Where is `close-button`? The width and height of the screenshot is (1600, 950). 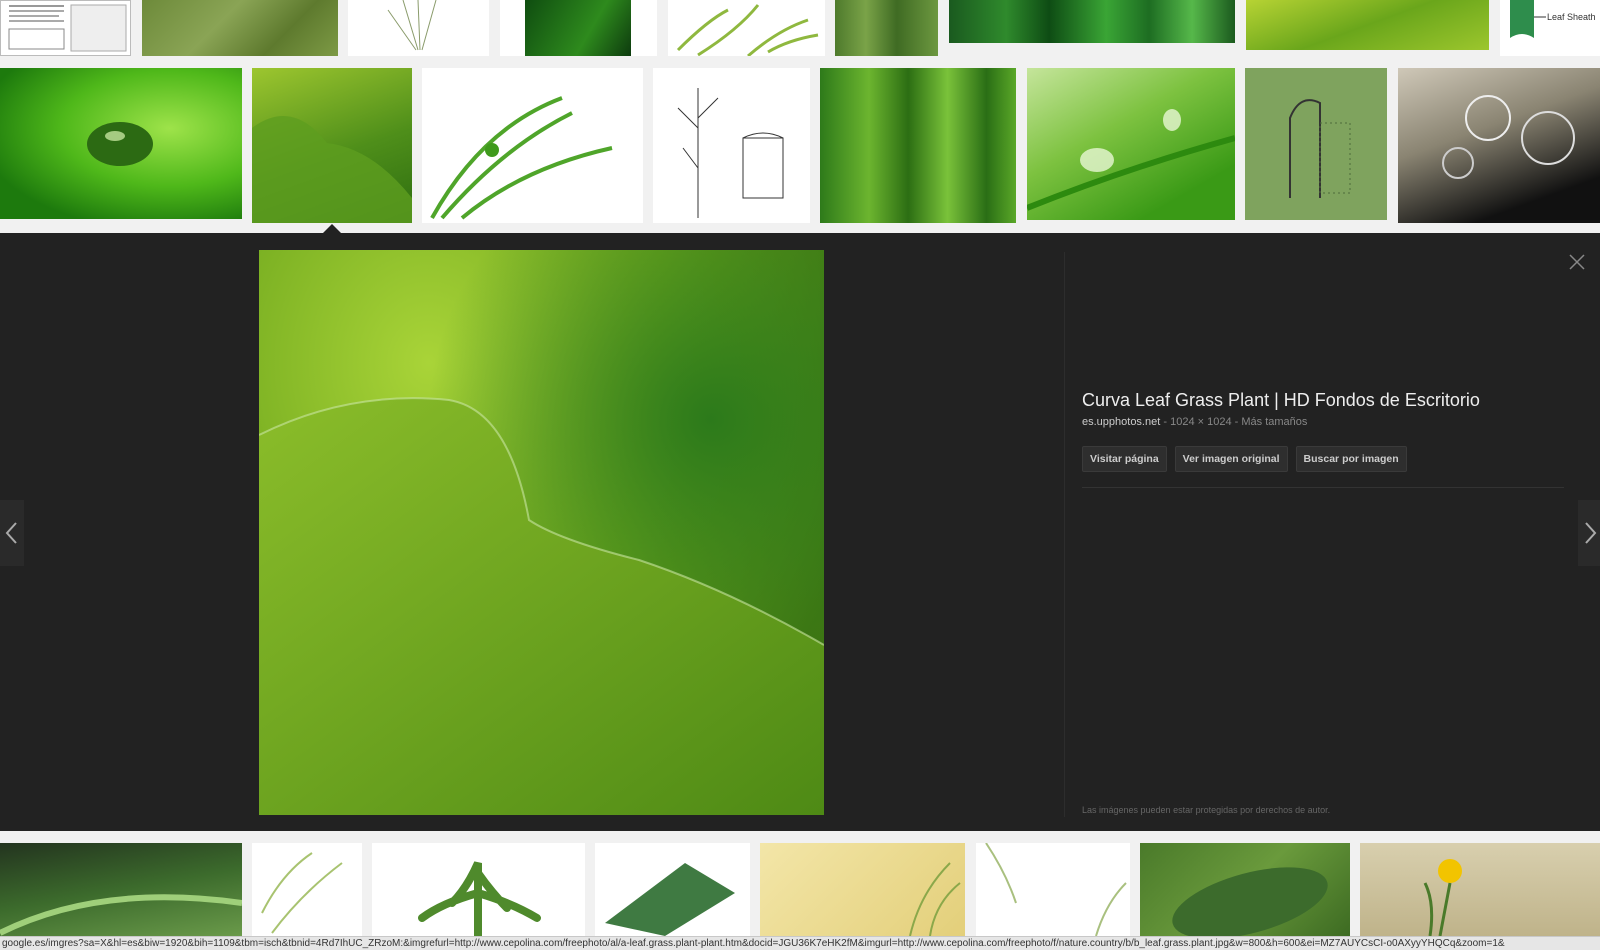 close-button is located at coordinates (1577, 262).